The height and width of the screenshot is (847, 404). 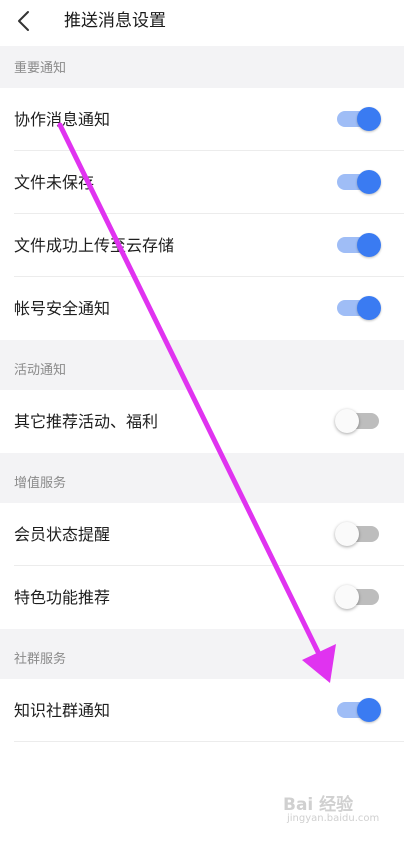 What do you see at coordinates (359, 119) in the screenshot?
I see `collab-message-toggle` at bounding box center [359, 119].